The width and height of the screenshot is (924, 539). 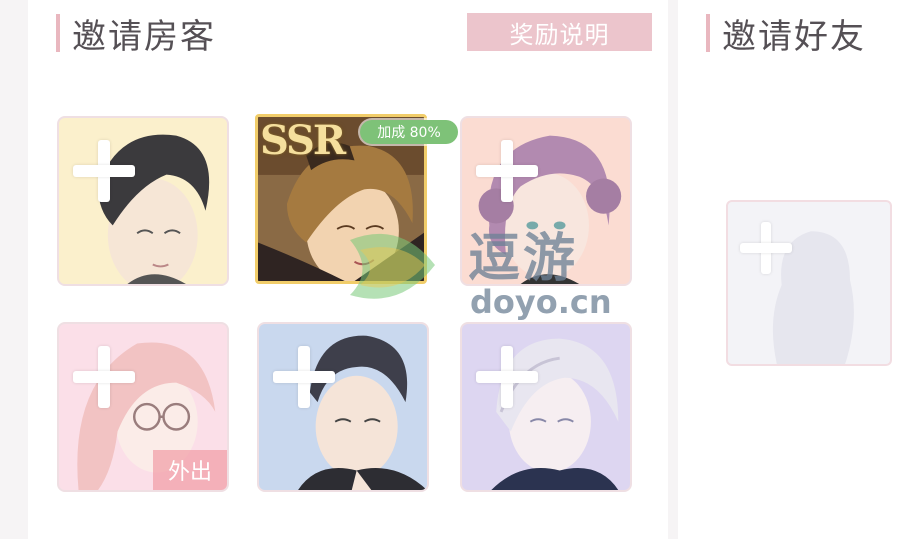 I want to click on reward-info-button: 奖励说明, so click(x=559, y=32).